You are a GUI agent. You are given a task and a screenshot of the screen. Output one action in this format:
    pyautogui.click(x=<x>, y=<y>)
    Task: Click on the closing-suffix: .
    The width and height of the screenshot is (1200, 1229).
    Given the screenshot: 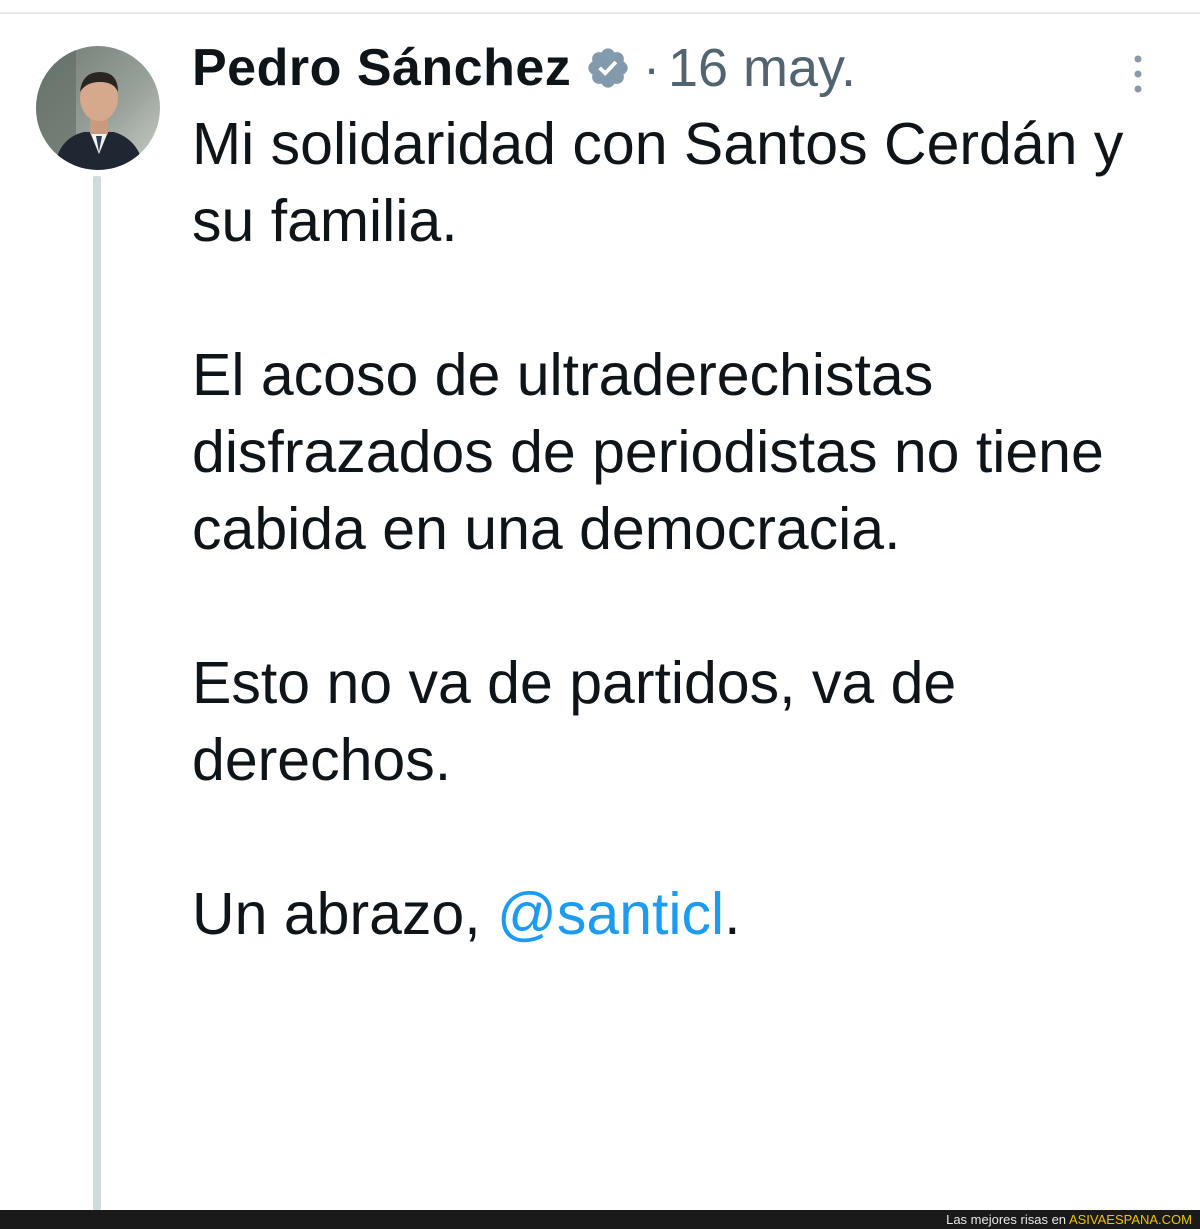 What is the action you would take?
    pyautogui.click(x=732, y=914)
    